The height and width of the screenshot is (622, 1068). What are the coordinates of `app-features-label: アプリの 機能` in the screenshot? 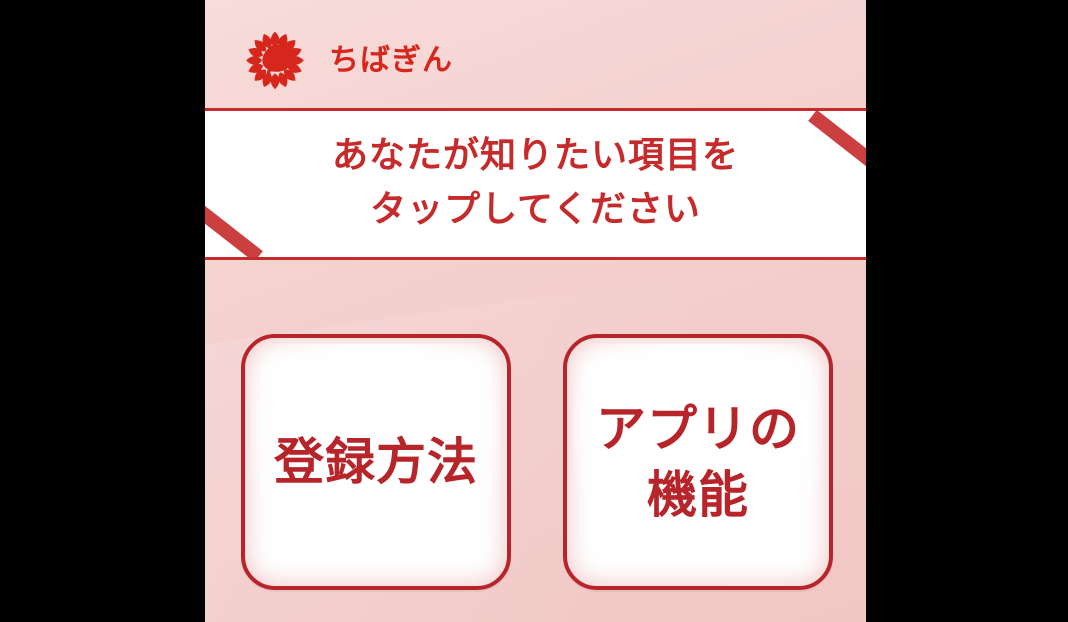 It's located at (698, 462).